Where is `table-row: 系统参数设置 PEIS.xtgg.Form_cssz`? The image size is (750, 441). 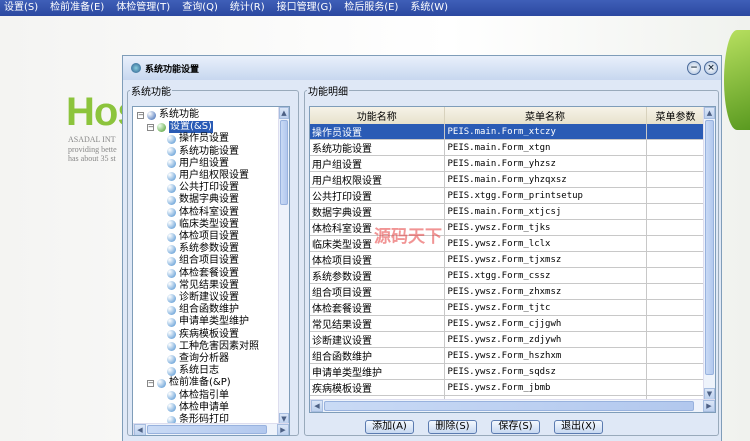
table-row: 系统参数设置 PEIS.xtgg.Form_cssz is located at coordinates (508, 275).